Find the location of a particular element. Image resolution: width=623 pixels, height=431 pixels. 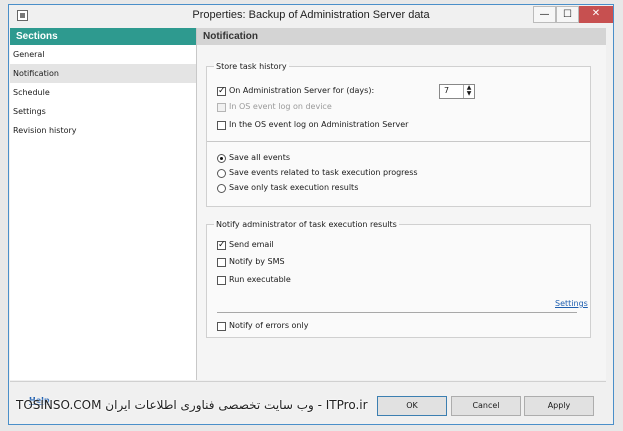

sidebar-item-revision-history: Revision history is located at coordinates (103, 130).